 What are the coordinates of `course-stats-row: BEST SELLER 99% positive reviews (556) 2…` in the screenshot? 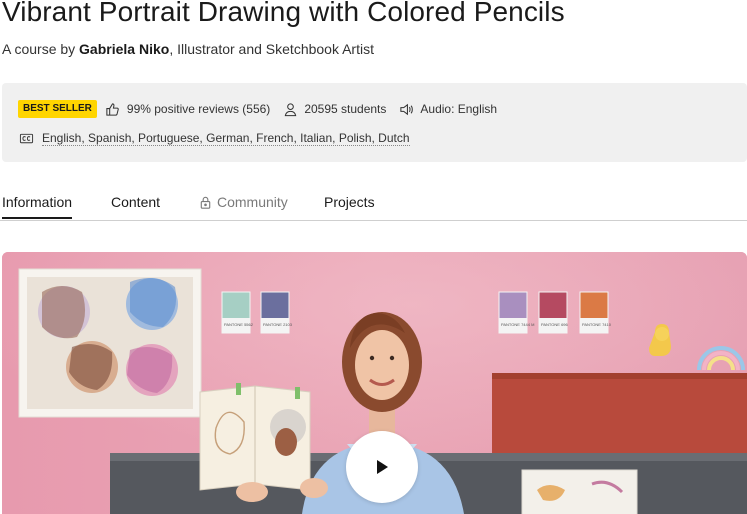 It's located at (257, 109).